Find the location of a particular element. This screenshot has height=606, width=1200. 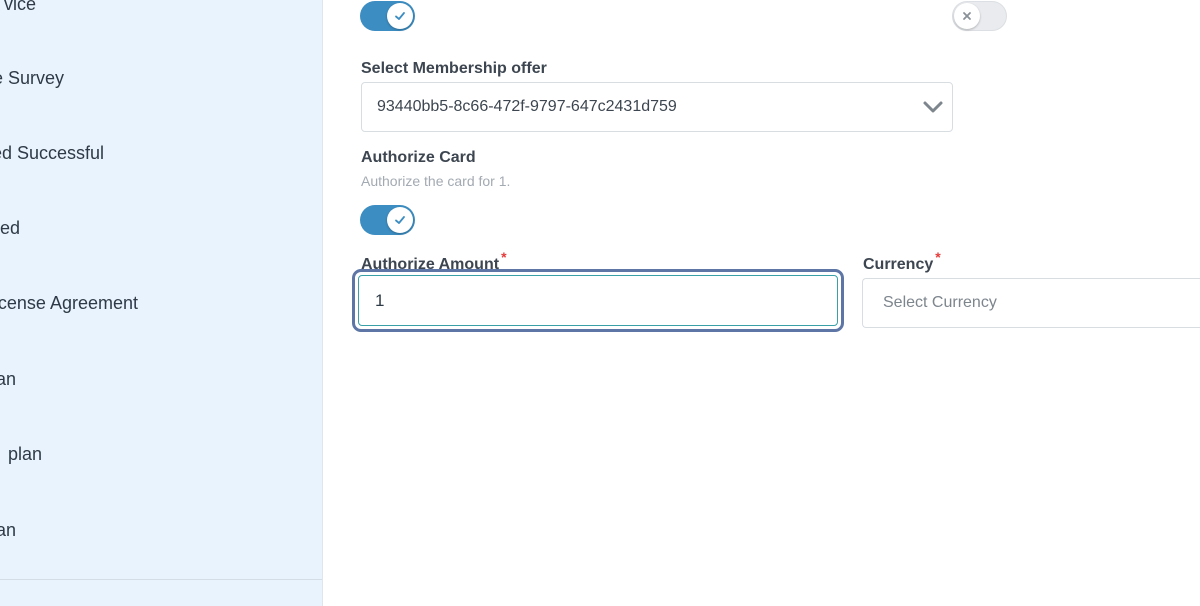

top-toggle-on is located at coordinates (387, 16).